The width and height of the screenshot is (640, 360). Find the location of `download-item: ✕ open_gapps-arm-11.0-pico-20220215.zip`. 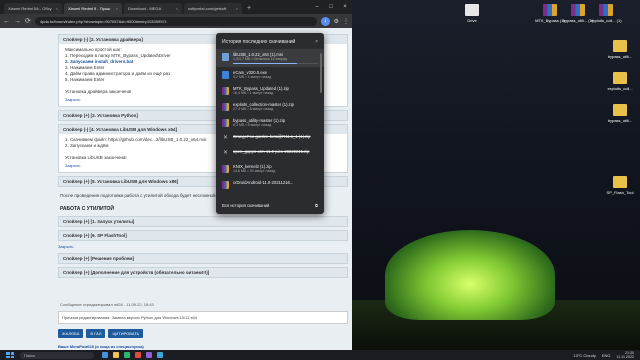

download-item: ✕ open_gapps-arm-11.0-pico-20220215.zip is located at coordinates (270, 153).